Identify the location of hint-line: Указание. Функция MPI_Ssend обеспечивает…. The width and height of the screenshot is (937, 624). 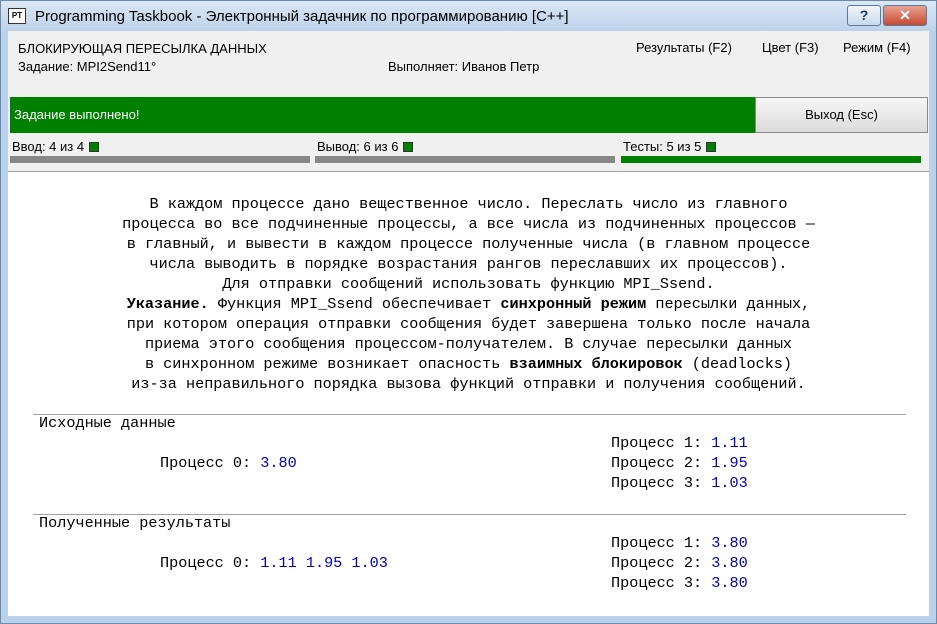
(468, 304).